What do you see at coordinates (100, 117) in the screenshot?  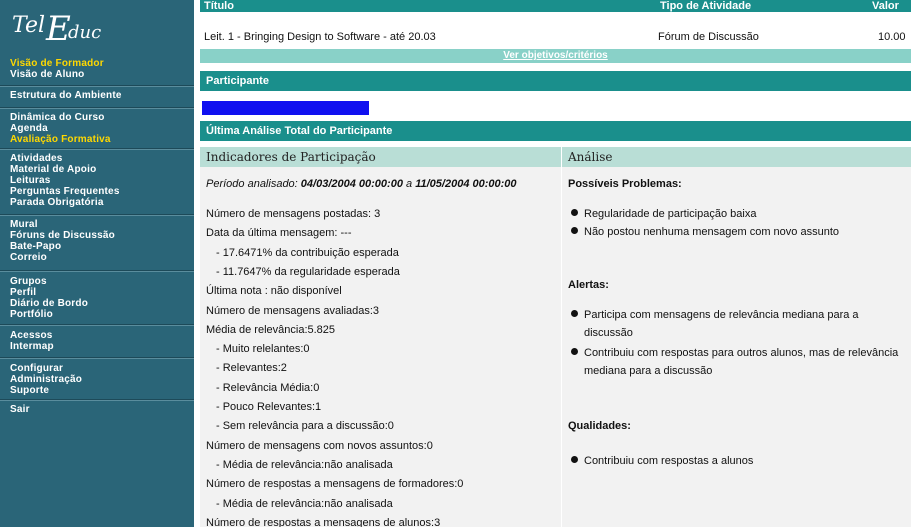 I see `sidebar-item-dinamica-do-curso: Dinâmica do Curso` at bounding box center [100, 117].